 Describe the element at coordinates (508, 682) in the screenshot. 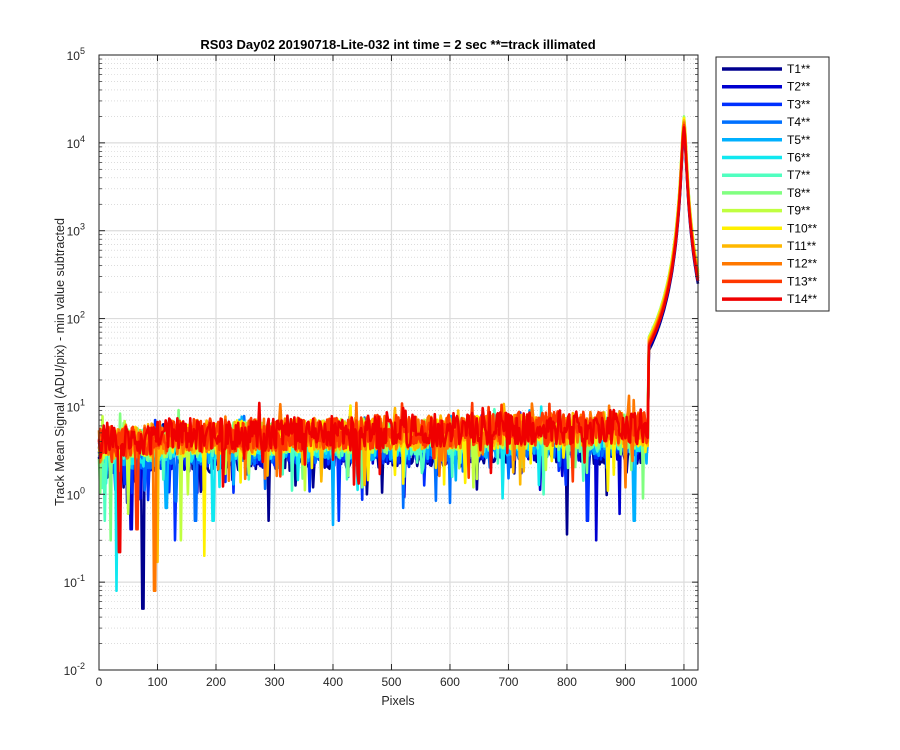

I see `x-tick-label: 700` at that location.